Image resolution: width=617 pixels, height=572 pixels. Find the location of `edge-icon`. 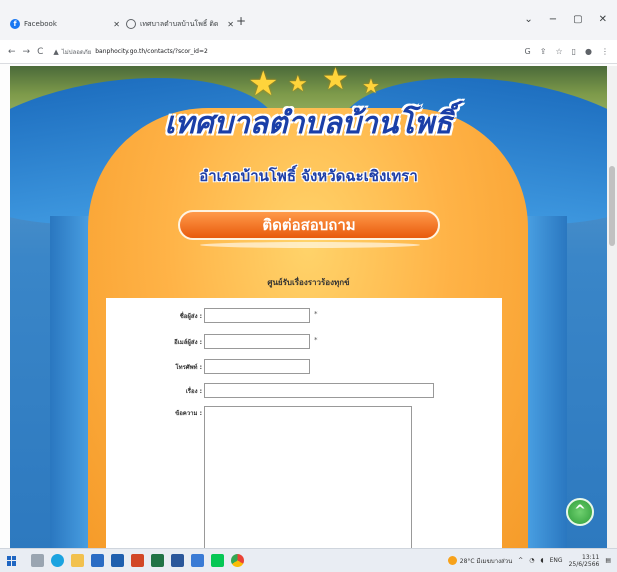

edge-icon is located at coordinates (57, 560).